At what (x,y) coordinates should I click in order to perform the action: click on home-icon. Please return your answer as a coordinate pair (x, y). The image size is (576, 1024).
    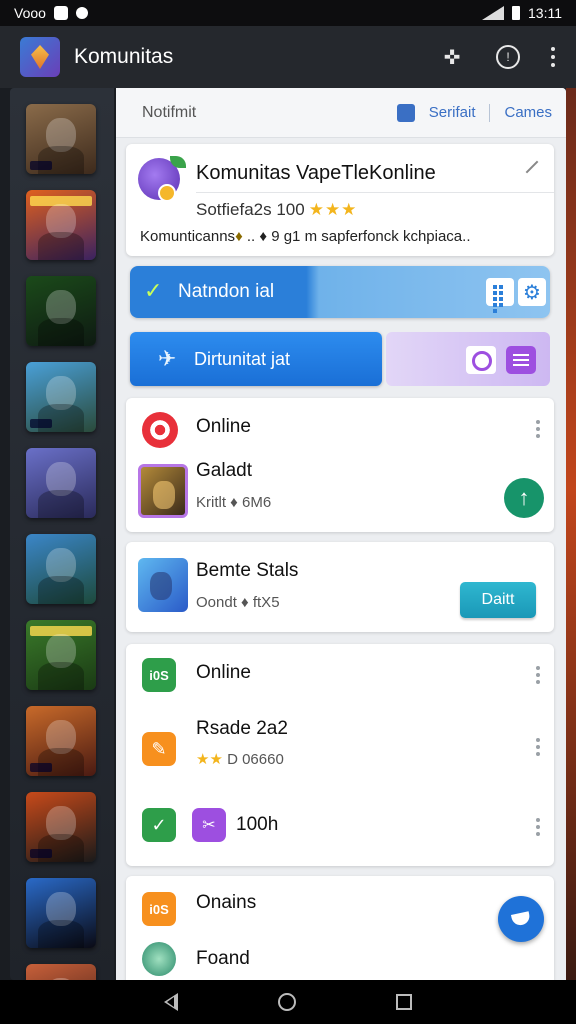
    Looking at the image, I should click on (287, 1002).